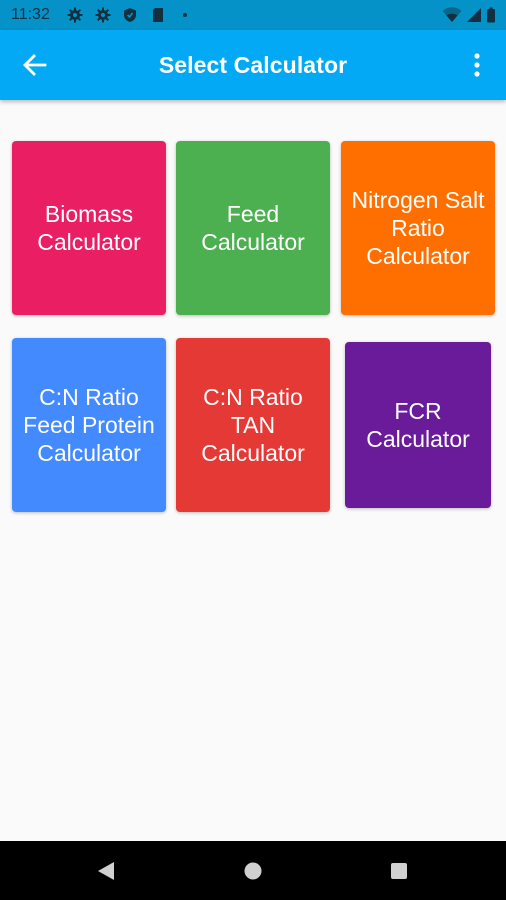 The width and height of the screenshot is (506, 900). I want to click on battery-icon, so click(491, 15).